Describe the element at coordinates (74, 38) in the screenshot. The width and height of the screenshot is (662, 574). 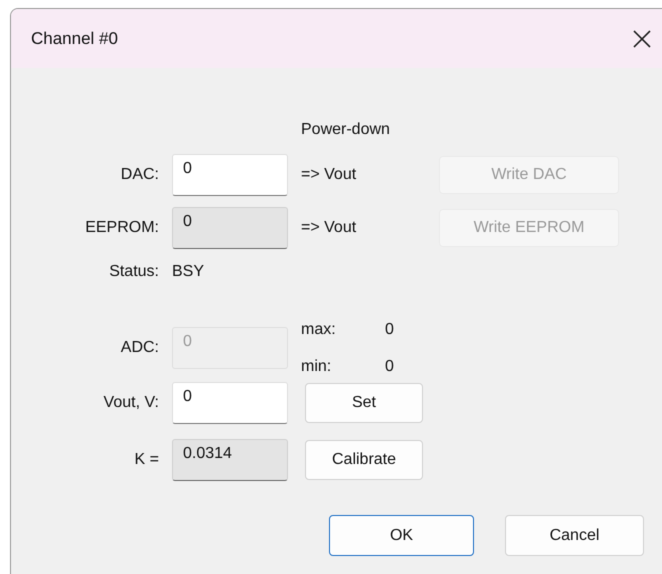
I see `window-title: Channel #0` at that location.